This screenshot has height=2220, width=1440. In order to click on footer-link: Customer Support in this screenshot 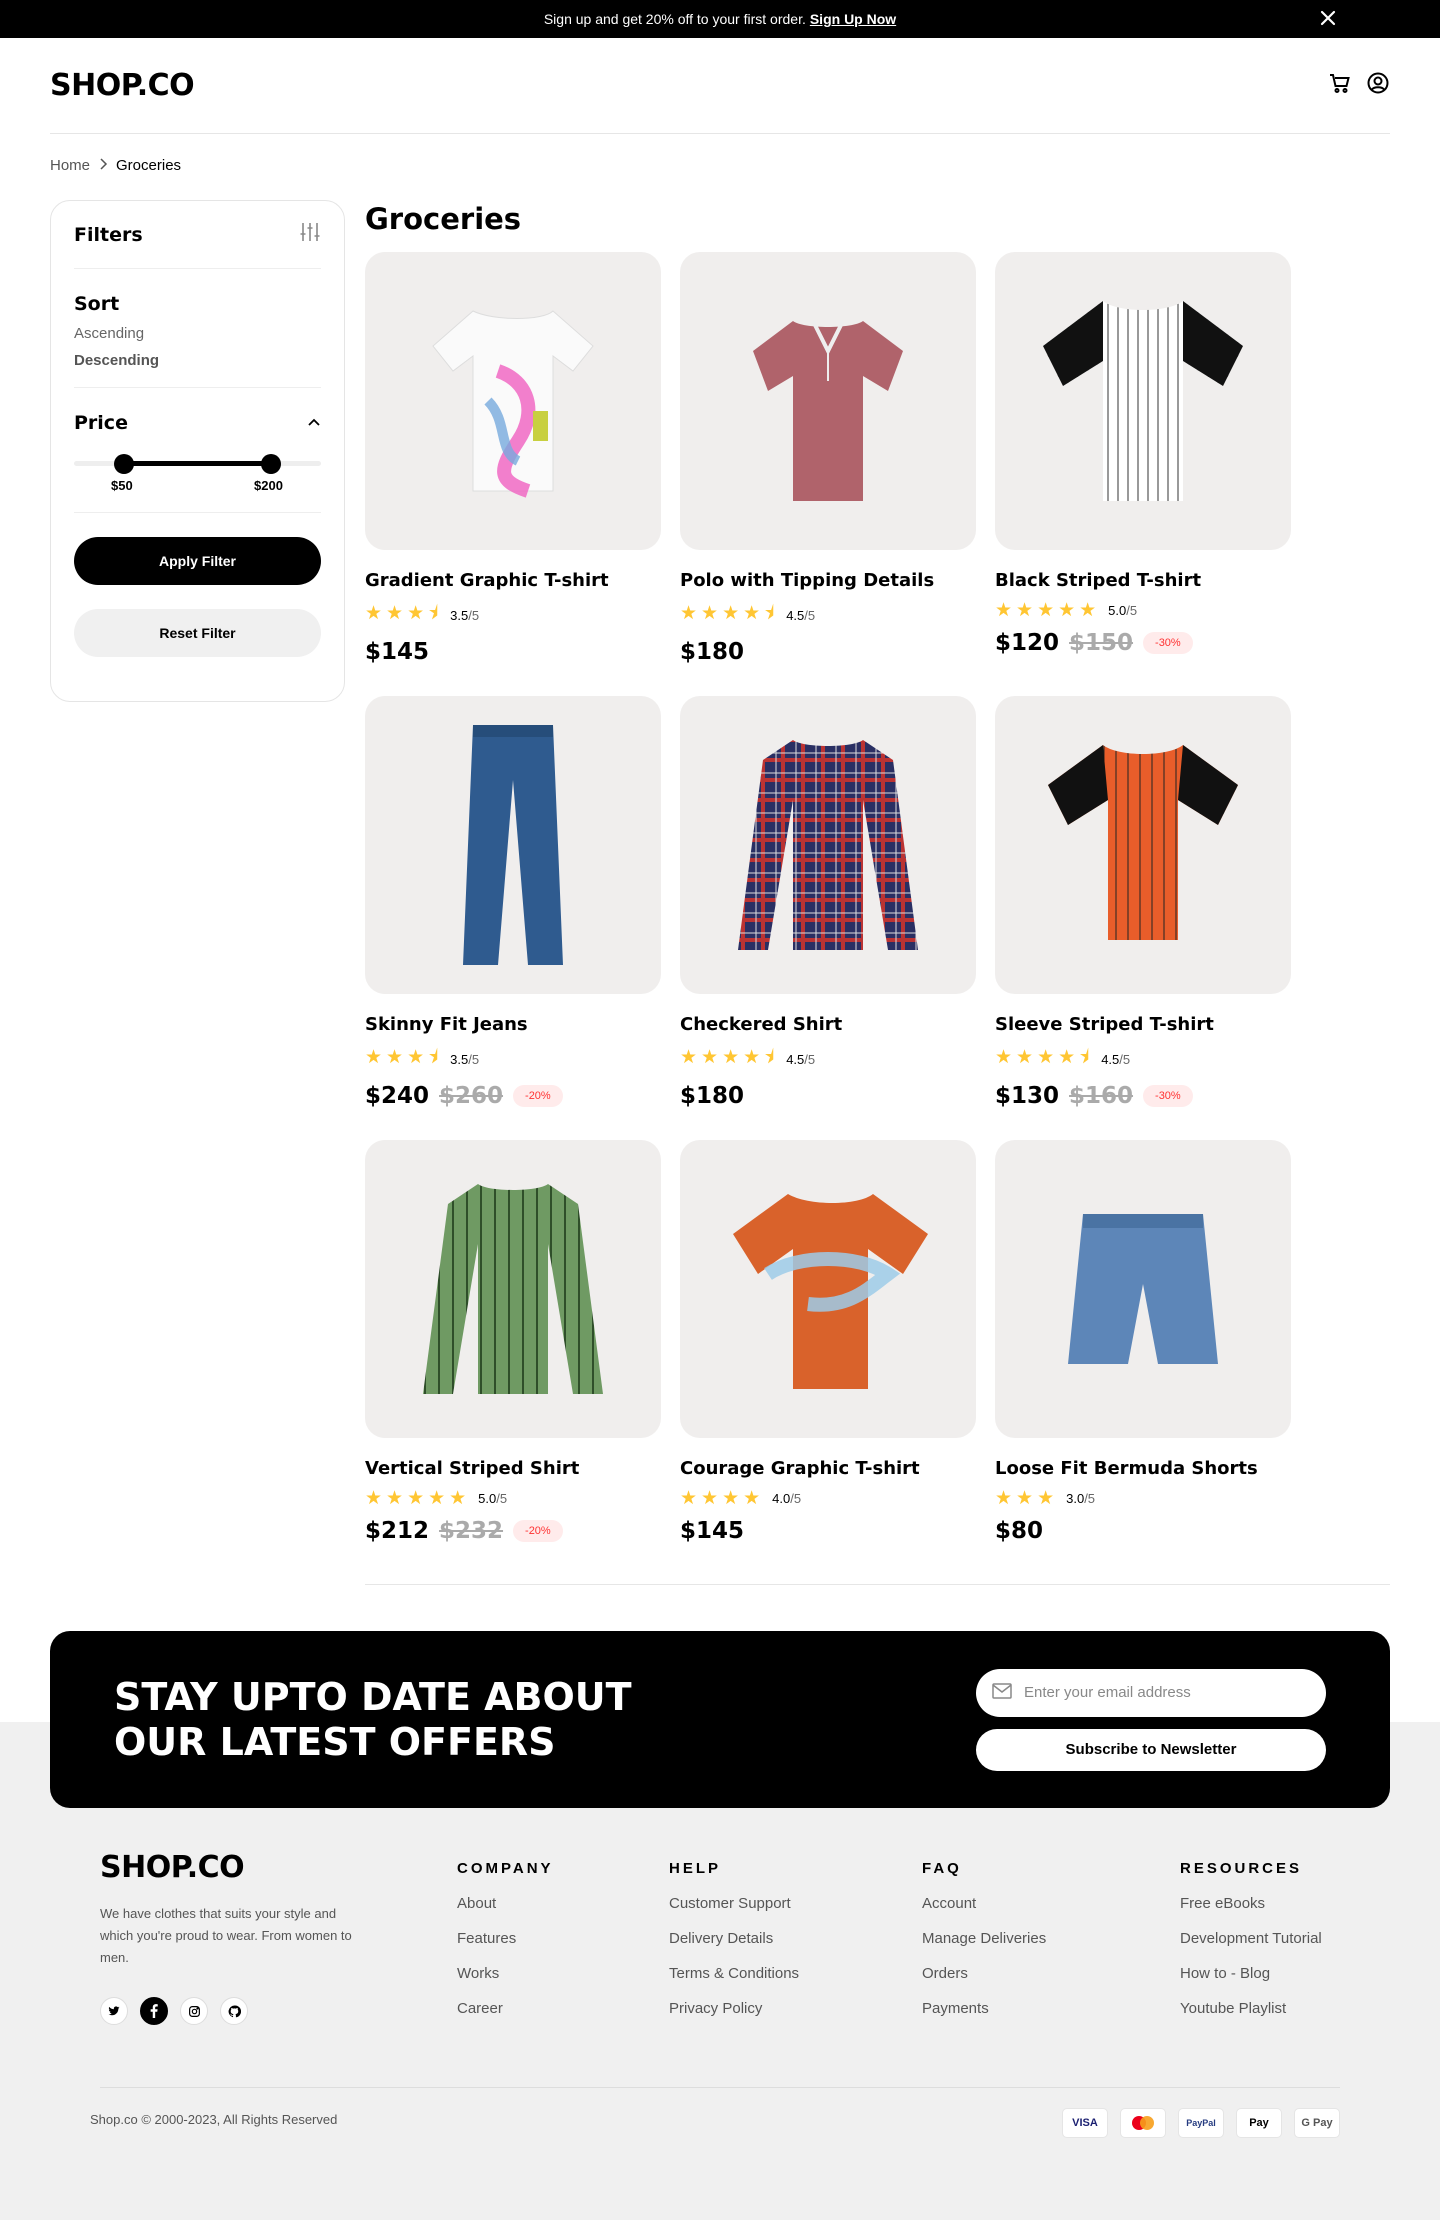, I will do `click(795, 1903)`.